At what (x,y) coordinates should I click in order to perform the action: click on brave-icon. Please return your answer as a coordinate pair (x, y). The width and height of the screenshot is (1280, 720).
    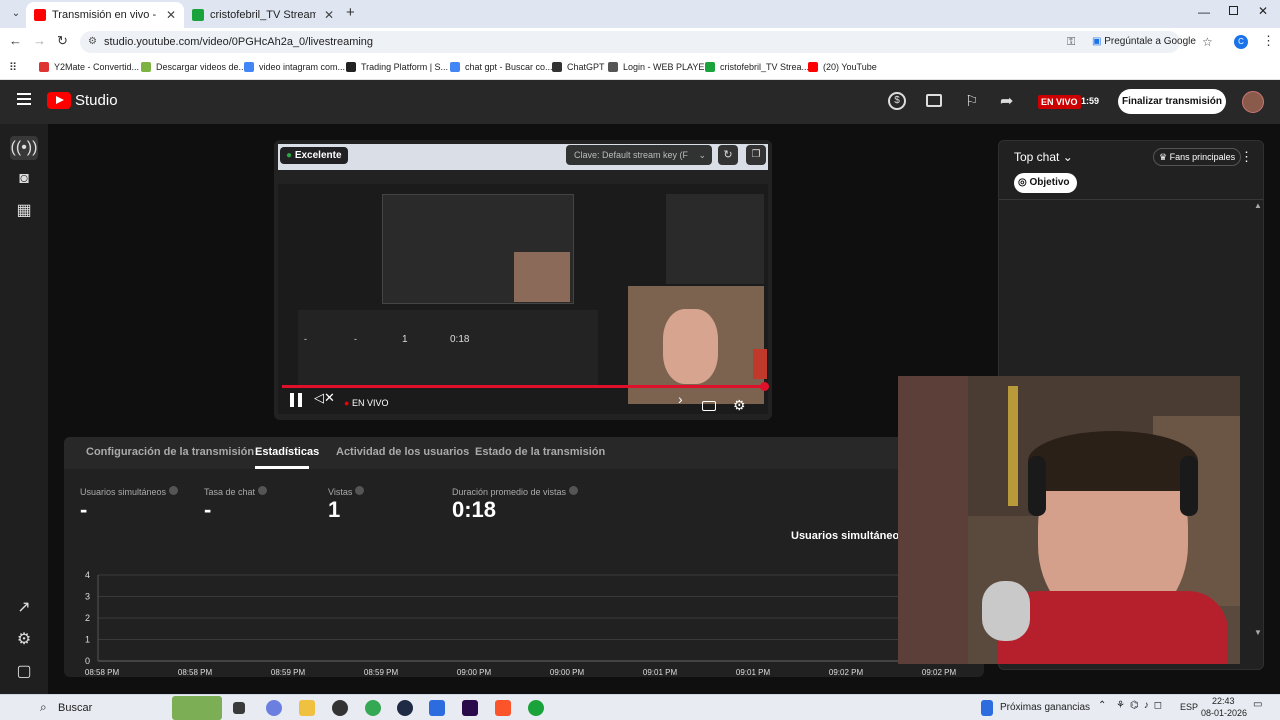
    Looking at the image, I should click on (503, 708).